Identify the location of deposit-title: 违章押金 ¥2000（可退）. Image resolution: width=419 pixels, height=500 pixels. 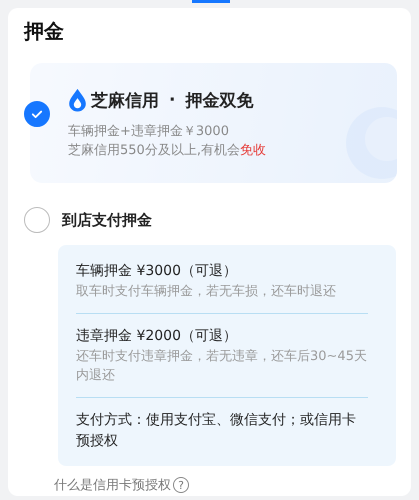
(157, 336).